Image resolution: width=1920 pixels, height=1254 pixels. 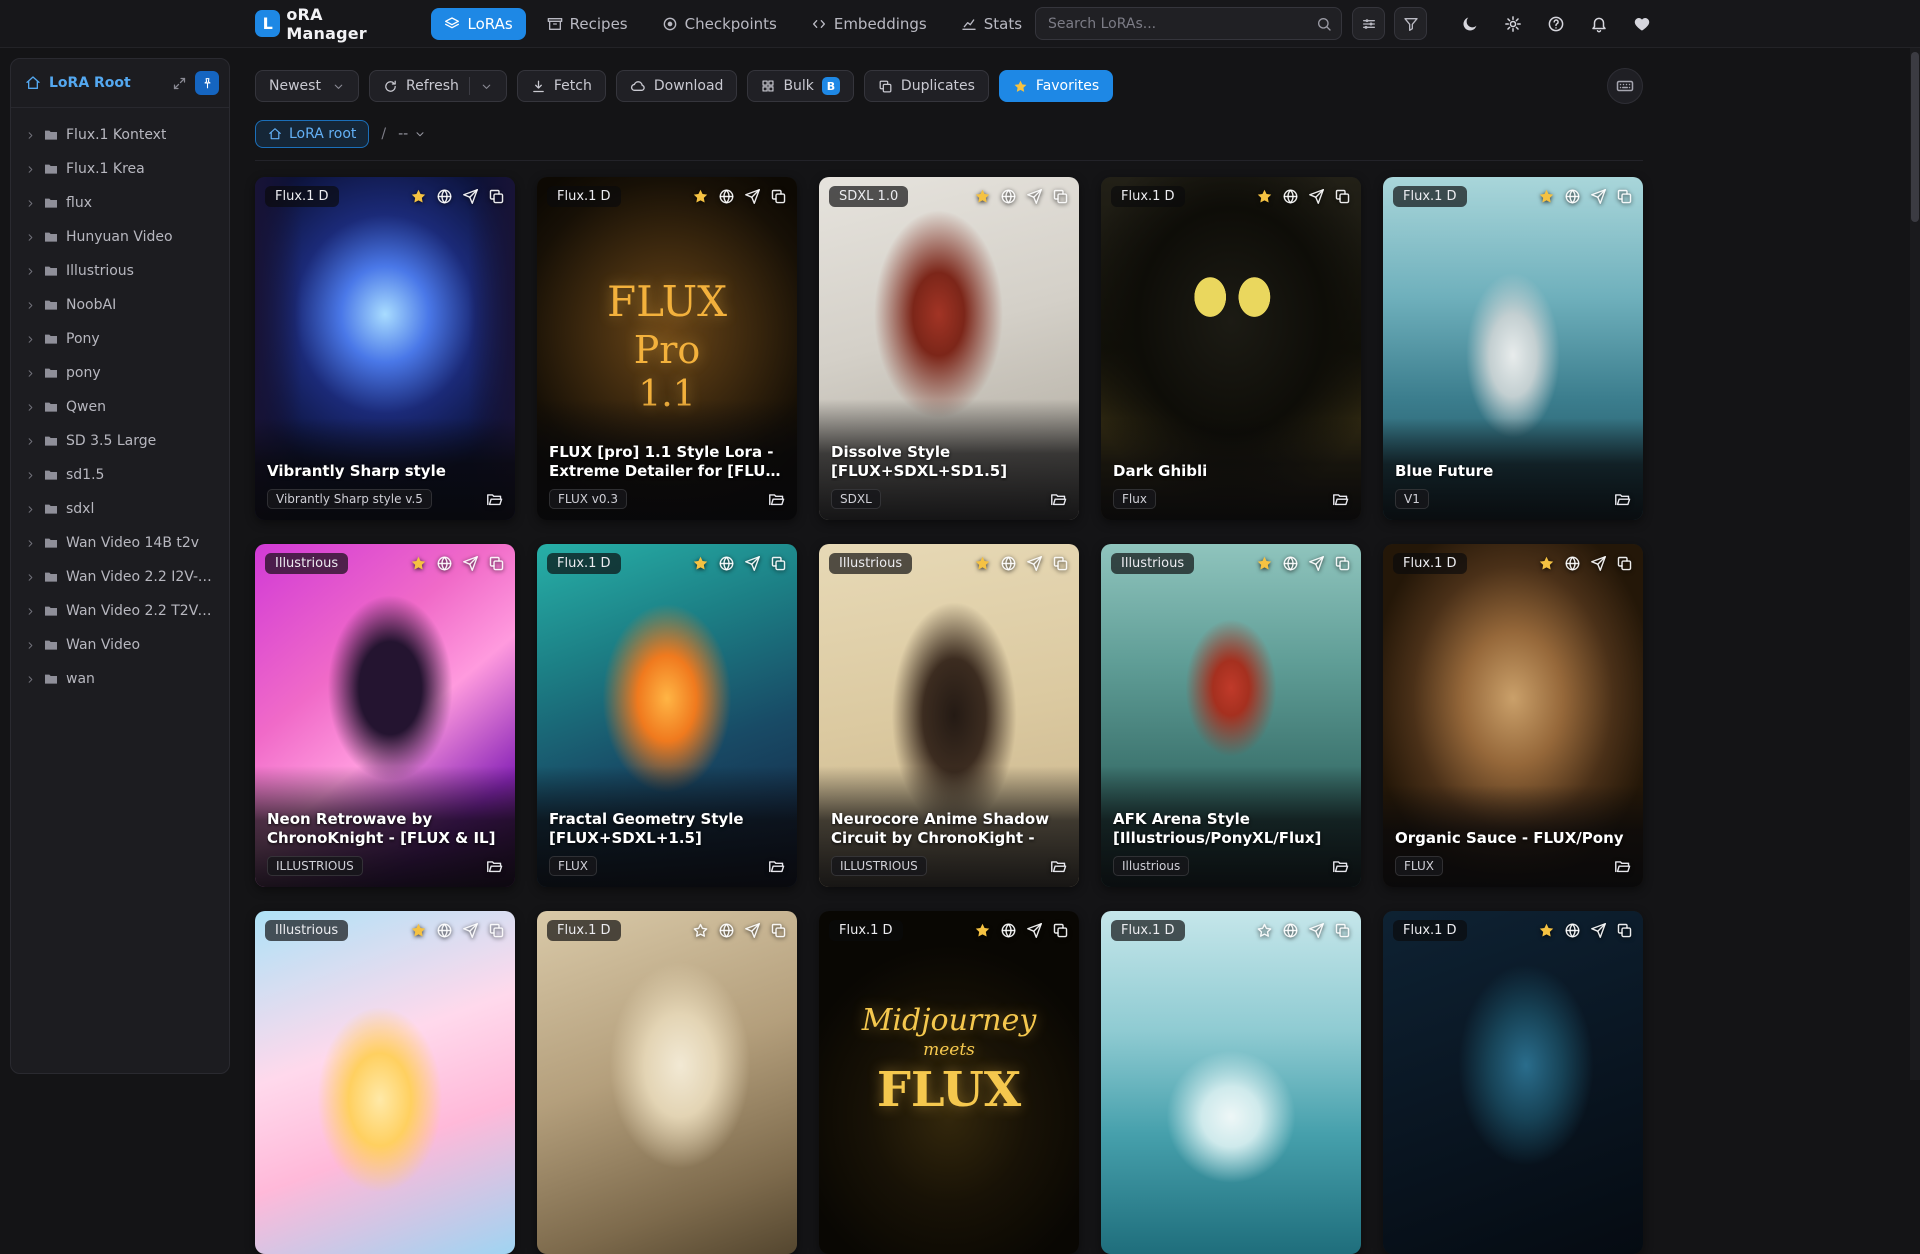 I want to click on sidebar-folder-item: sd1.5, so click(x=120, y=475).